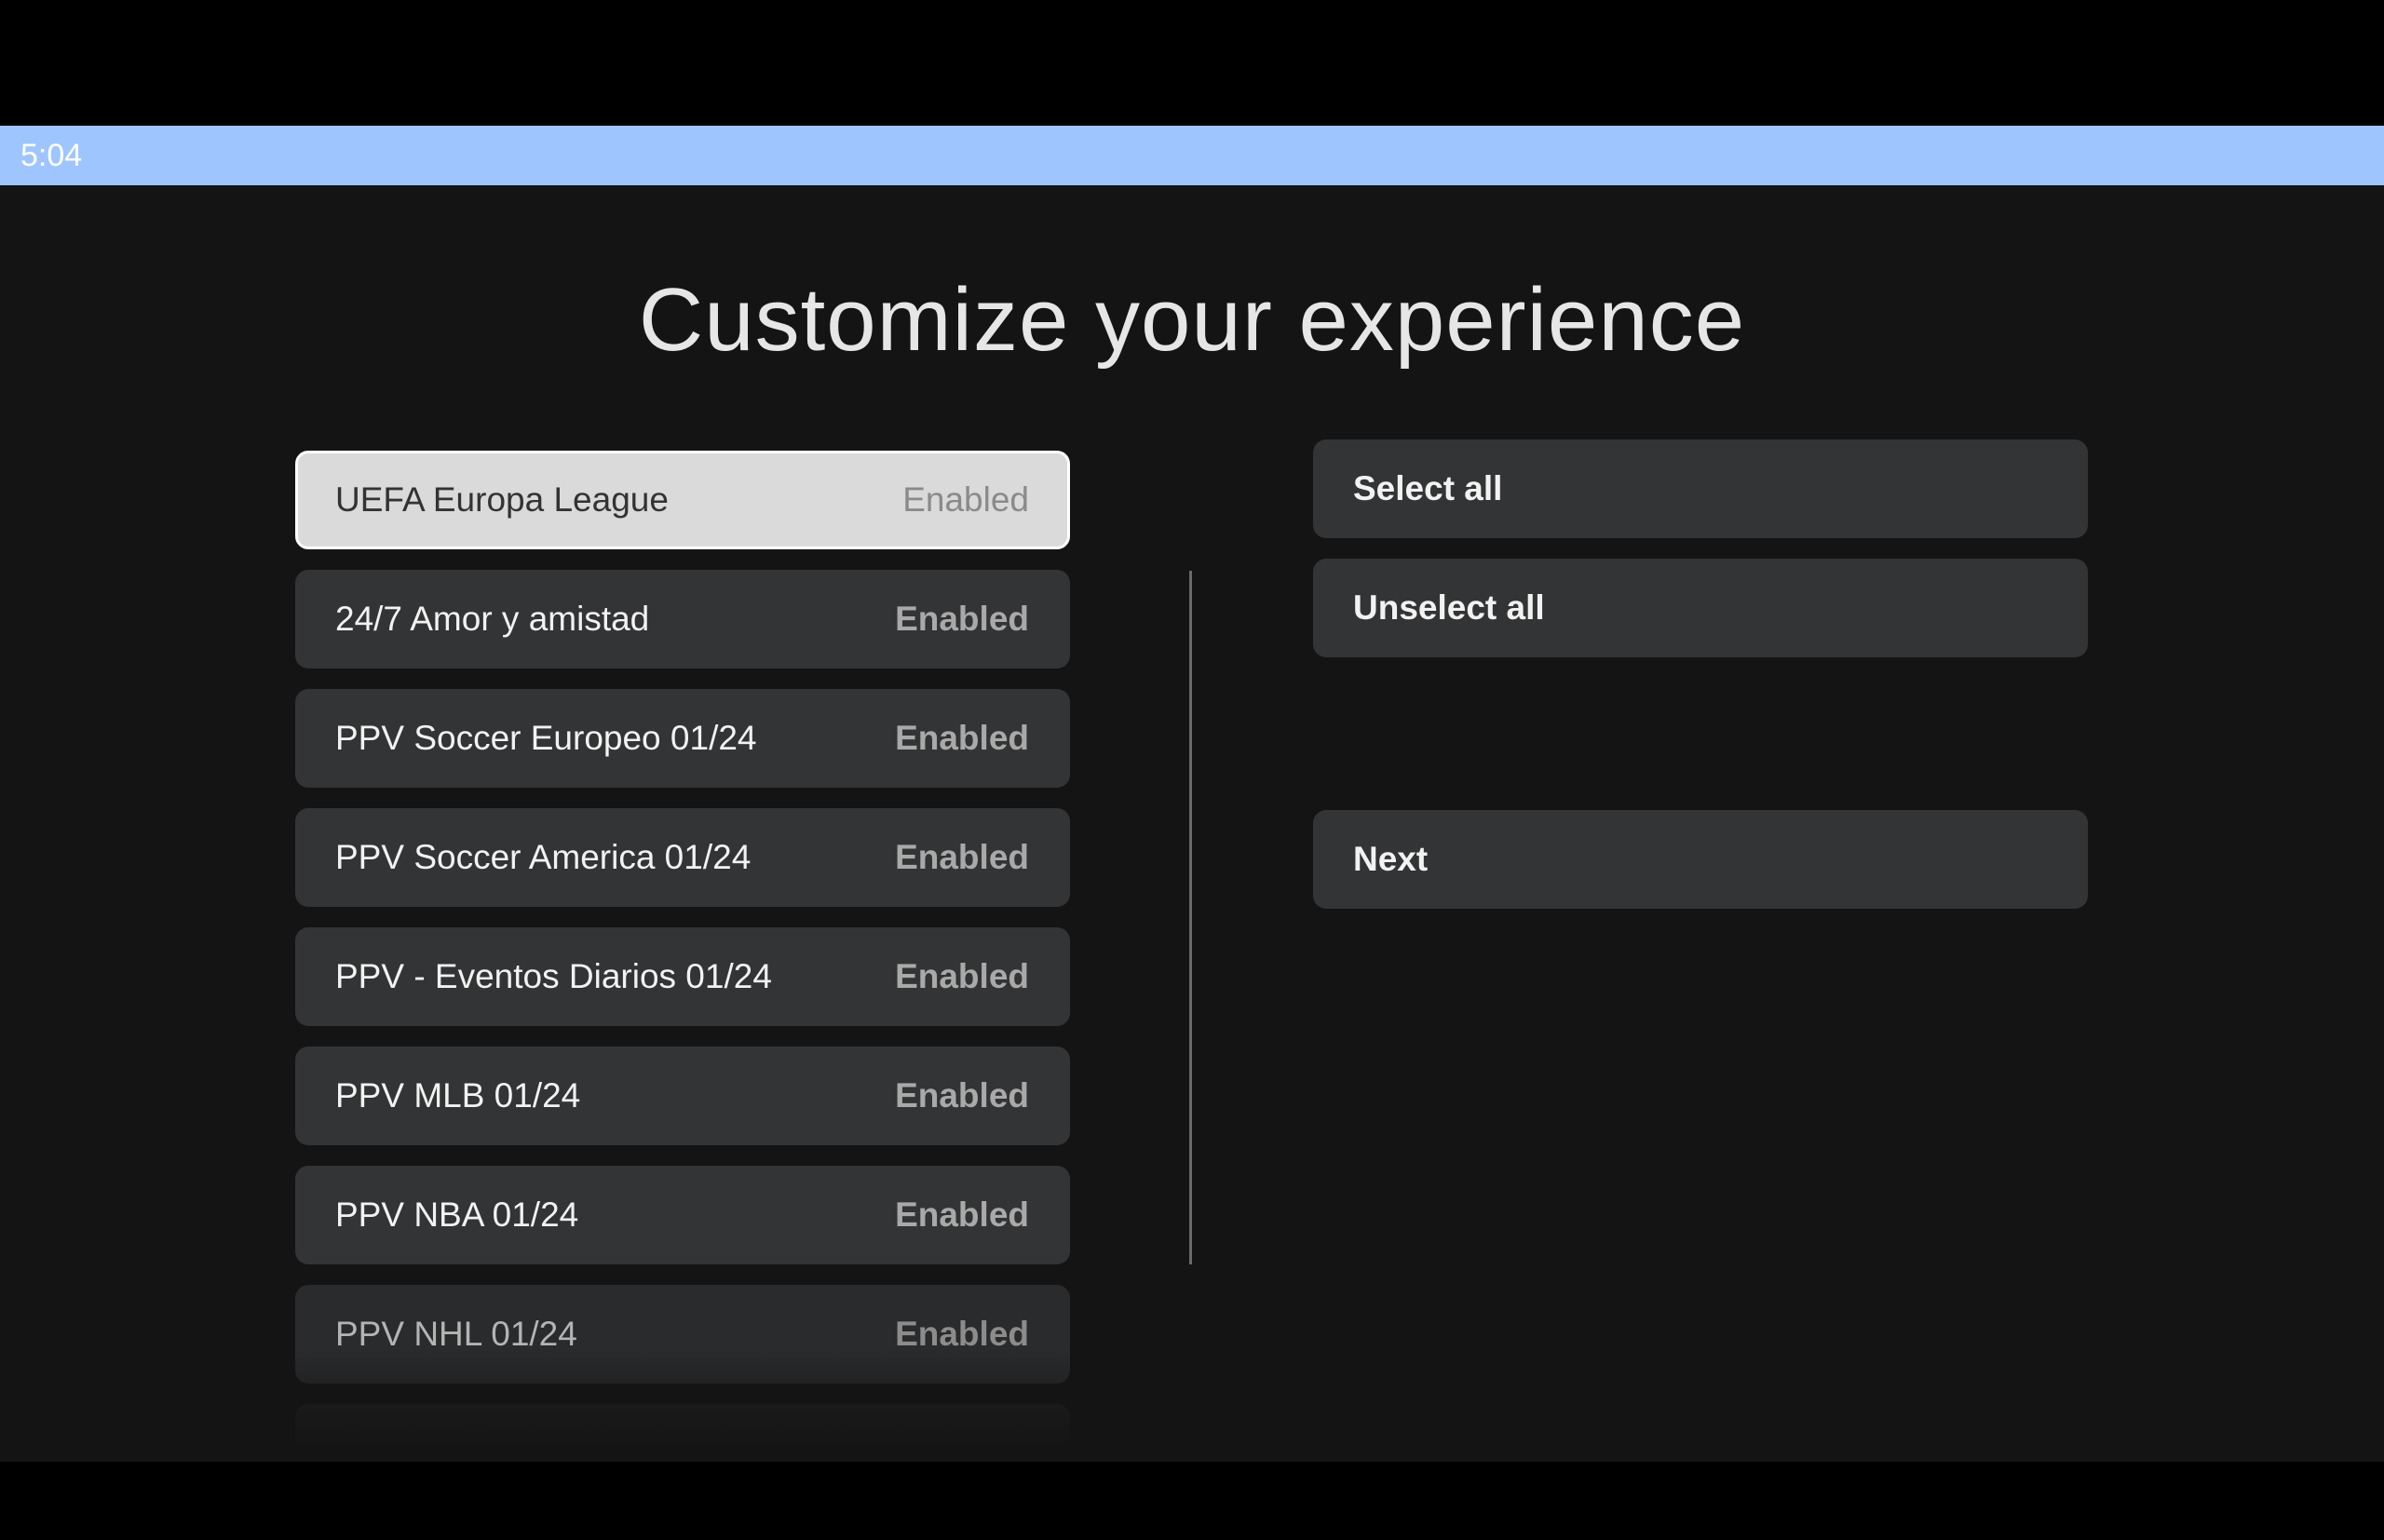 The height and width of the screenshot is (1540, 2384). Describe the element at coordinates (682, 1425) in the screenshot. I see `list-item-partial` at that location.